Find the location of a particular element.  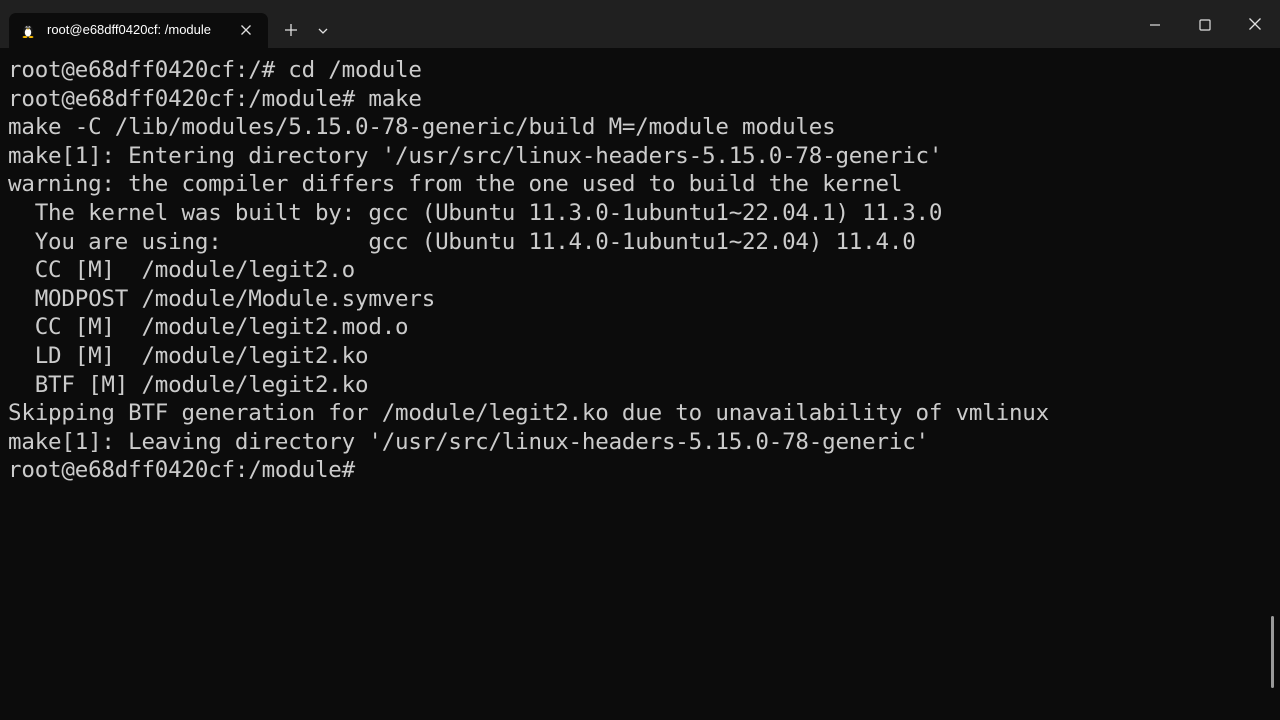

close-tab-icon is located at coordinates (246, 30).